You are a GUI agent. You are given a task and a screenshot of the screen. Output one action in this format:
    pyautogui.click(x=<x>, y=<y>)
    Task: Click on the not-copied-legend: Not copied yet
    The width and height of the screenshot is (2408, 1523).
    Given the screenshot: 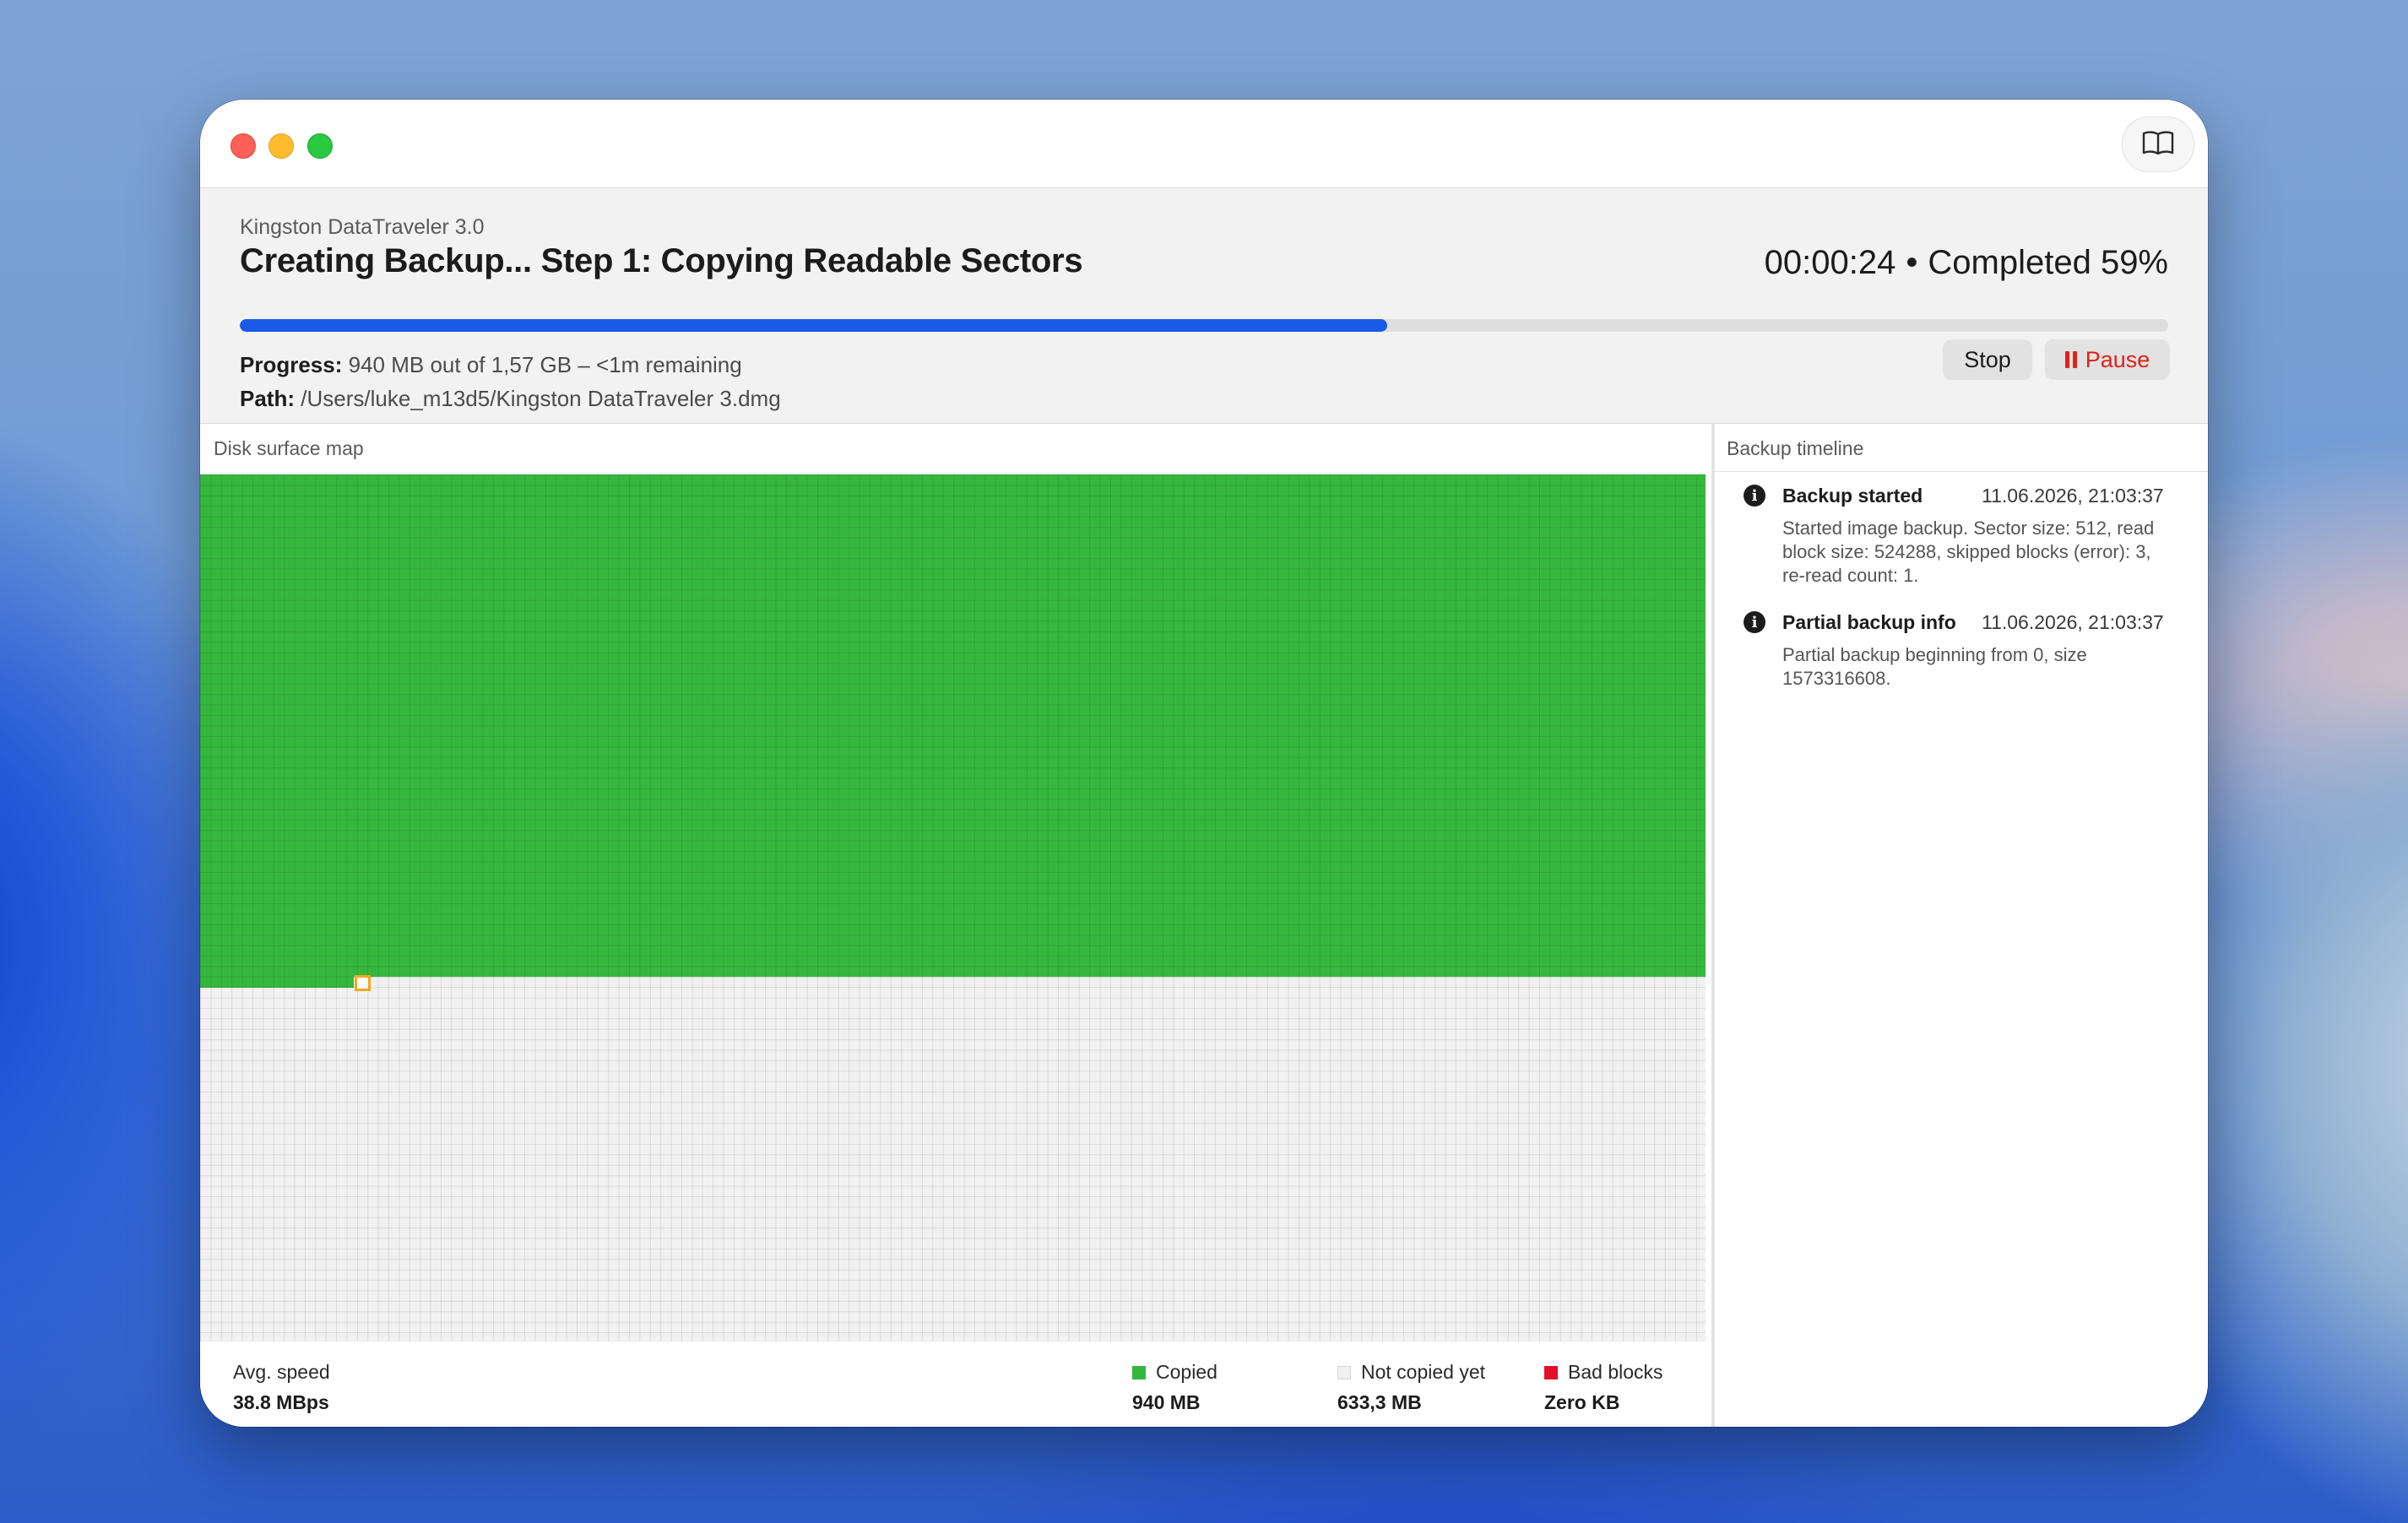 What is the action you would take?
    pyautogui.click(x=1411, y=1373)
    